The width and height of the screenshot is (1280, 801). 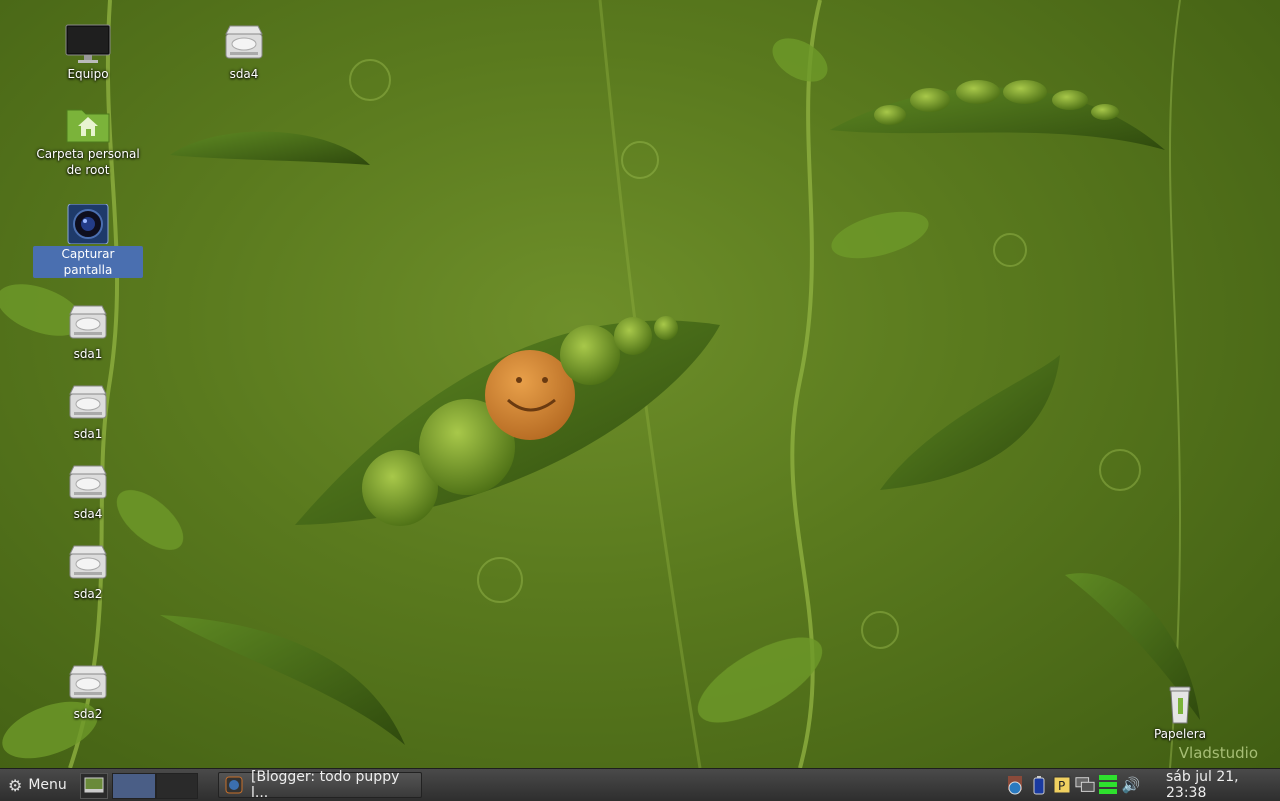 I want to click on desktop-icon-label: Capturar pantalla, so click(x=88, y=262).